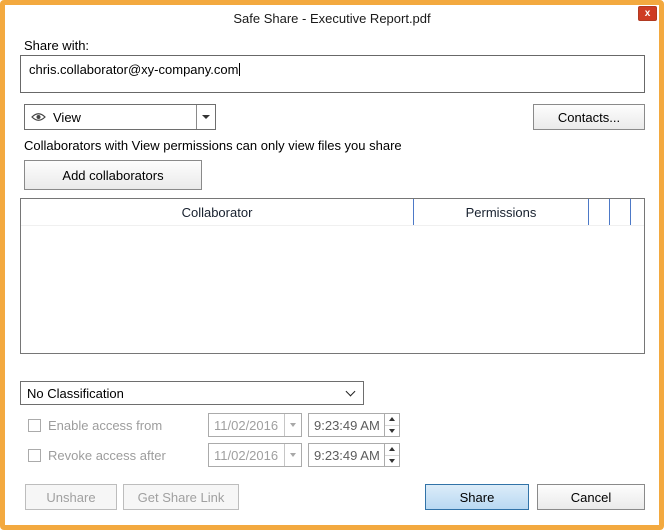  What do you see at coordinates (38, 117) in the screenshot?
I see `eye-icon` at bounding box center [38, 117].